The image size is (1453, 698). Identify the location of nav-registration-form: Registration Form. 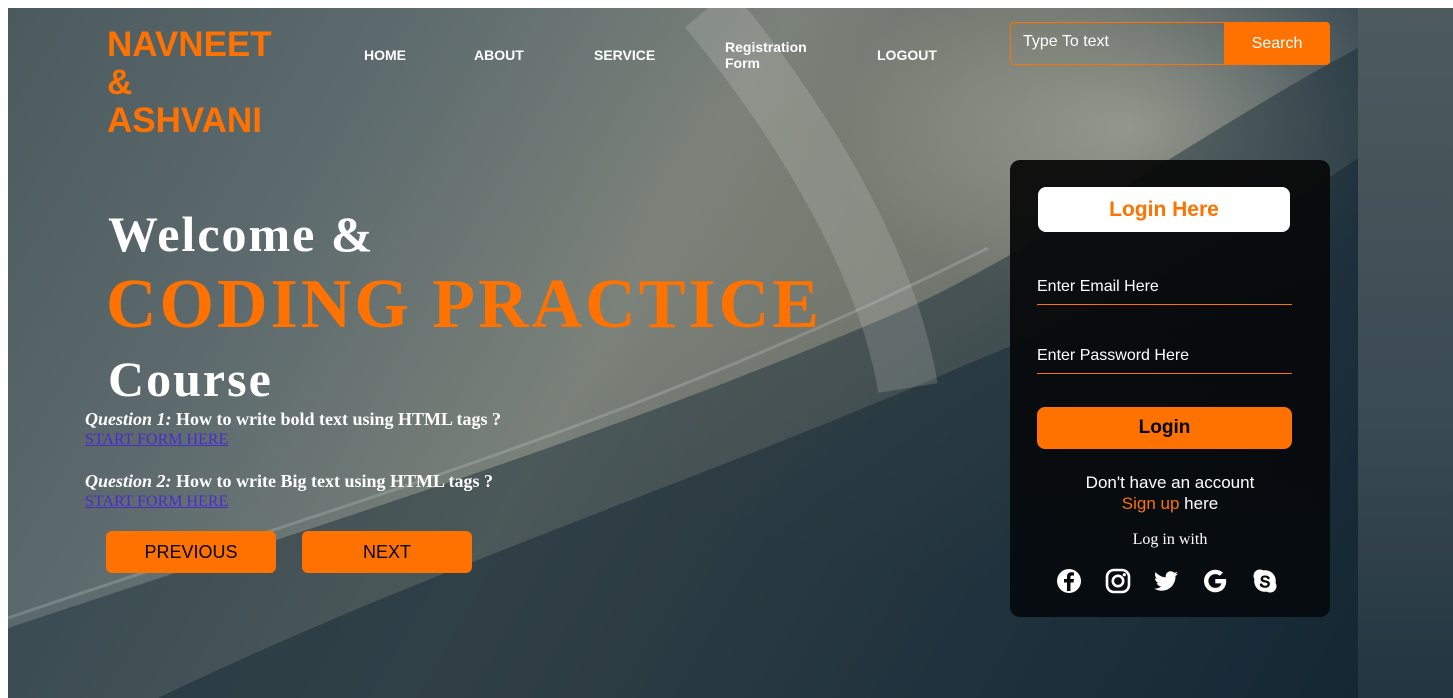
(766, 55).